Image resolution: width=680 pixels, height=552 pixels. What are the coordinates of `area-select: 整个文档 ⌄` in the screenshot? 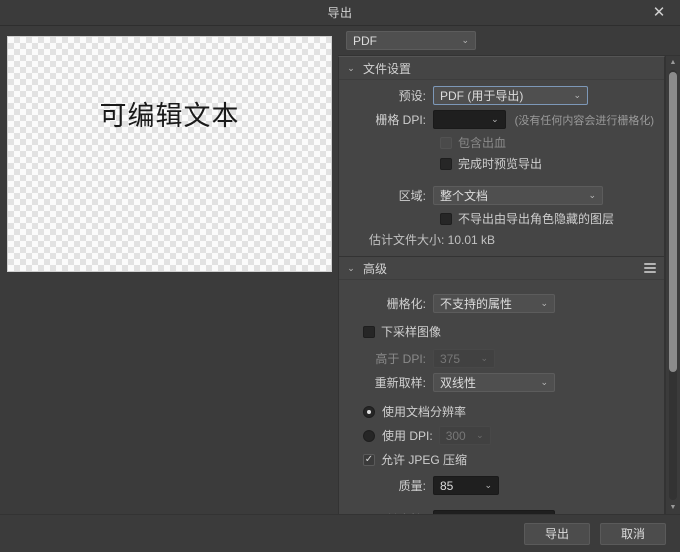 It's located at (518, 195).